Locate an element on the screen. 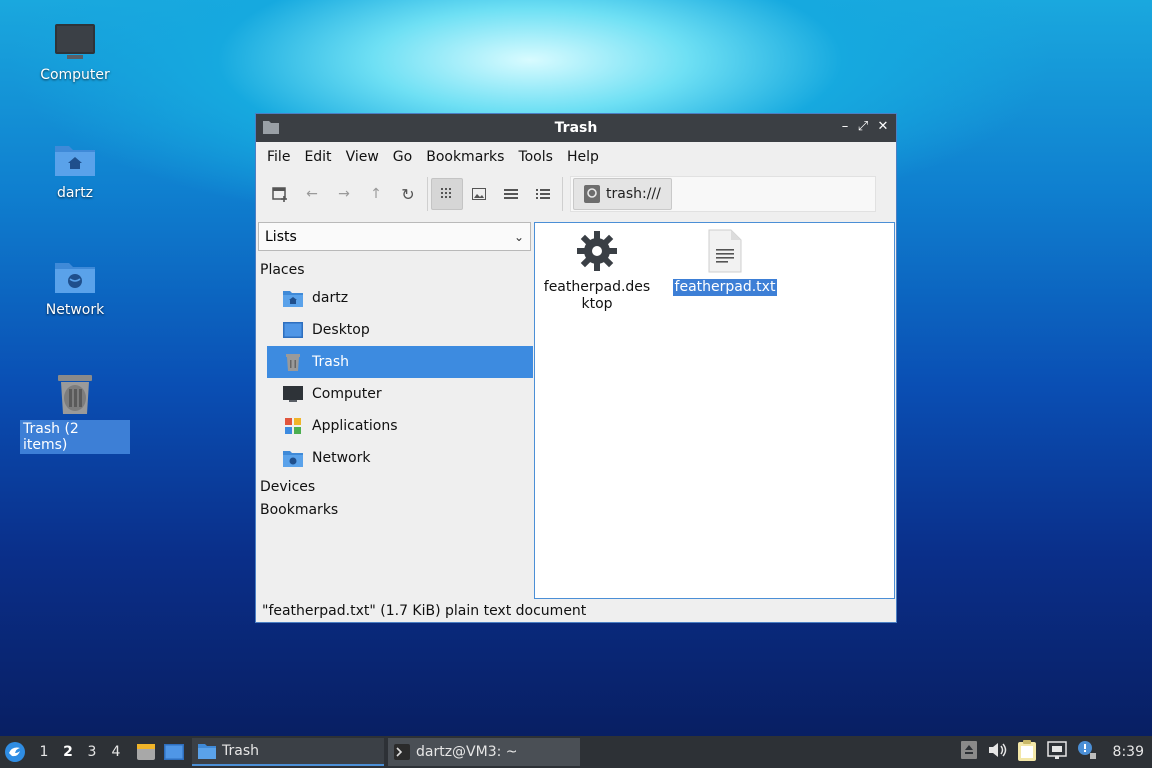 The width and height of the screenshot is (1152, 768). taskbar: 1 2 3 4 Trash dartz@VM3: ~ 8:39 is located at coordinates (576, 752).